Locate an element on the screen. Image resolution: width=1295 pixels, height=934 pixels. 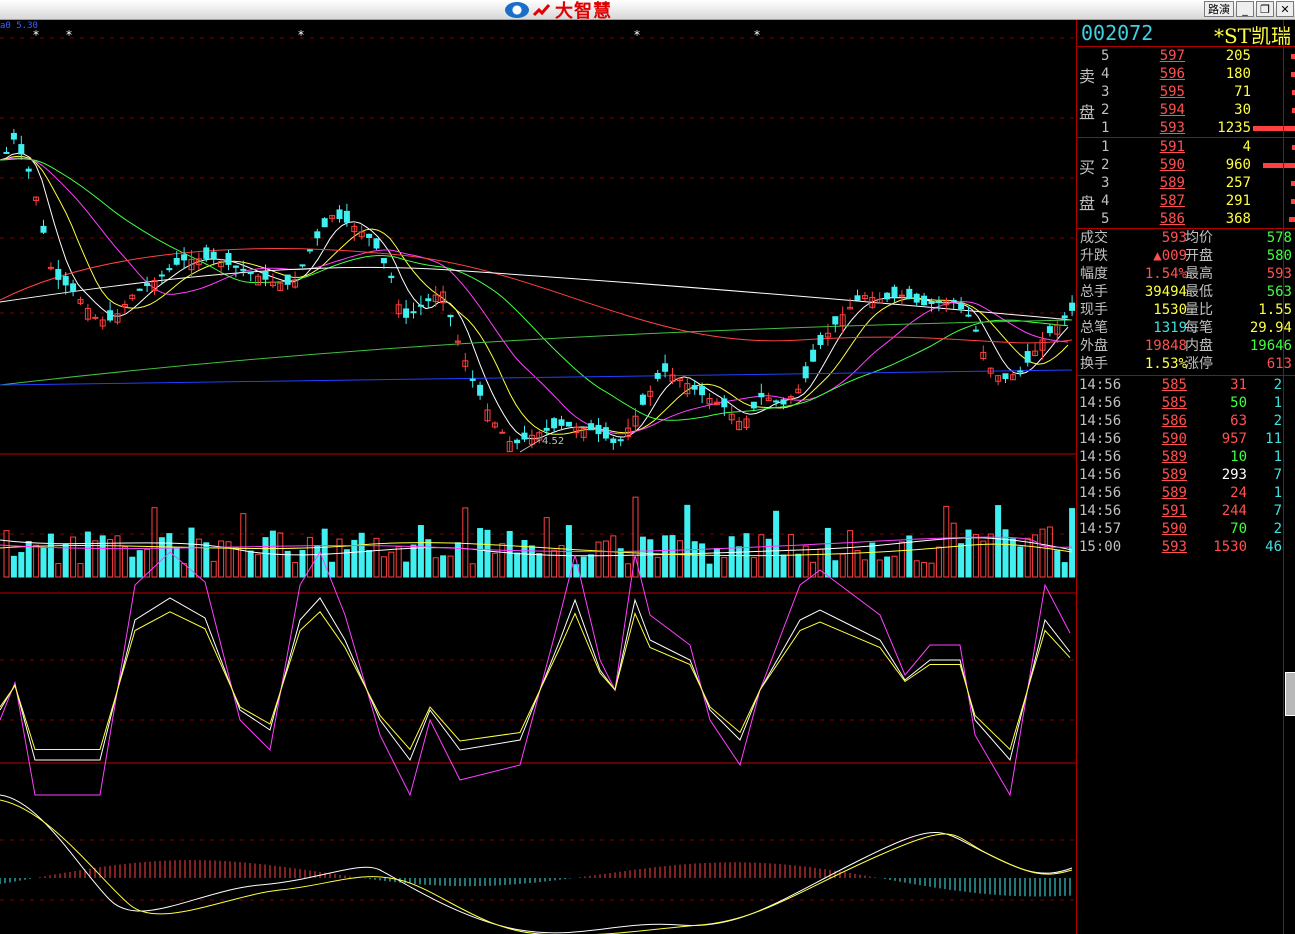
tick-volume: 63 is located at coordinates (1238, 421).